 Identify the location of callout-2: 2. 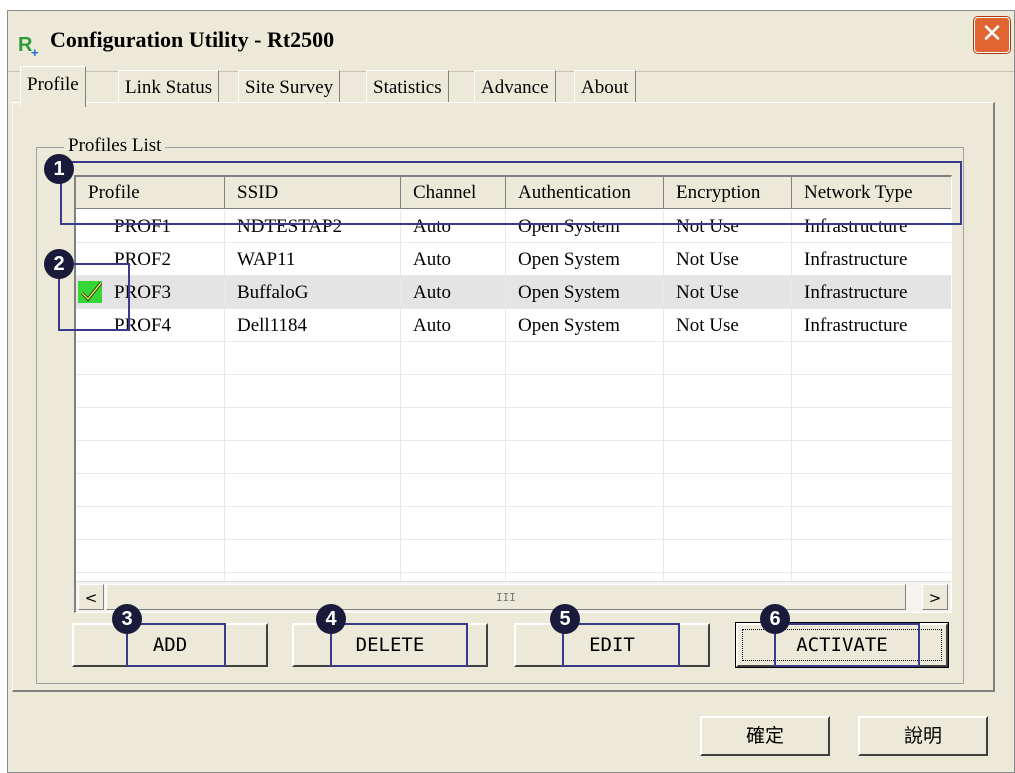
(59, 264).